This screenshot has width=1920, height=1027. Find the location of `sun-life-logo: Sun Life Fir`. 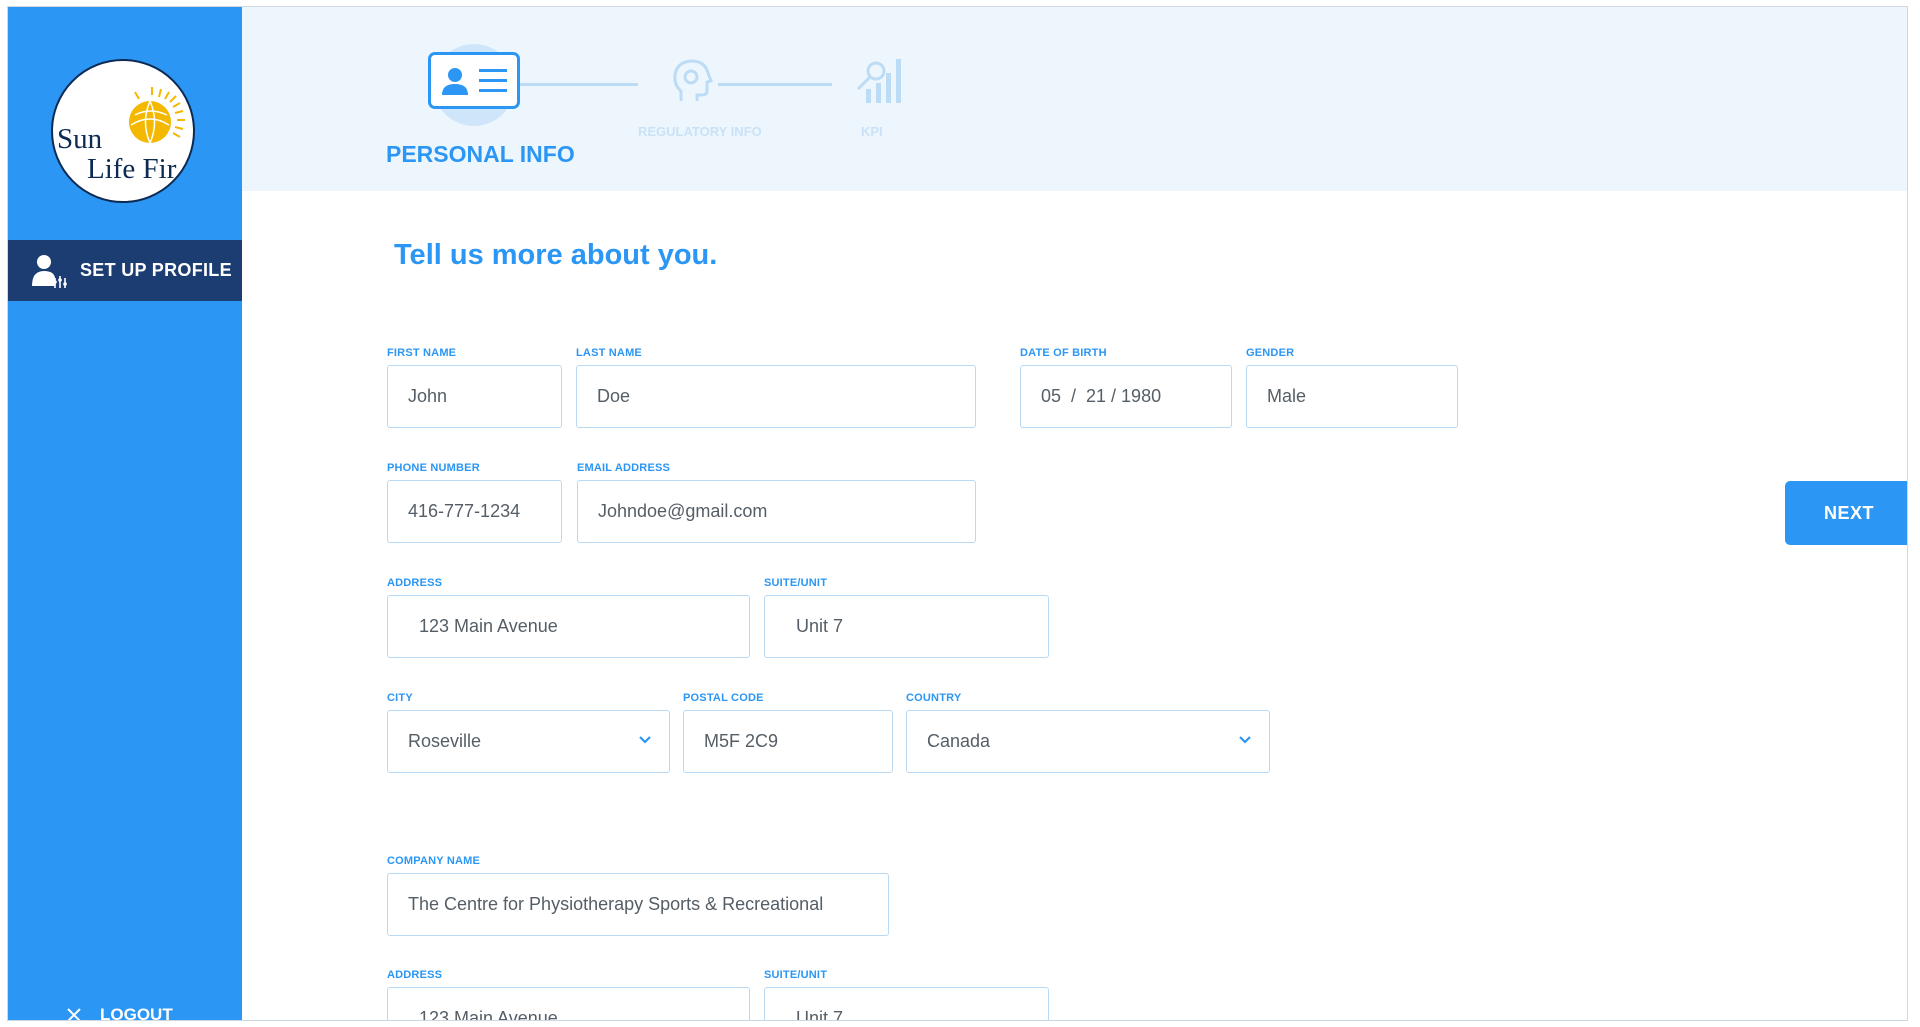

sun-life-logo: Sun Life Fir is located at coordinates (123, 131).